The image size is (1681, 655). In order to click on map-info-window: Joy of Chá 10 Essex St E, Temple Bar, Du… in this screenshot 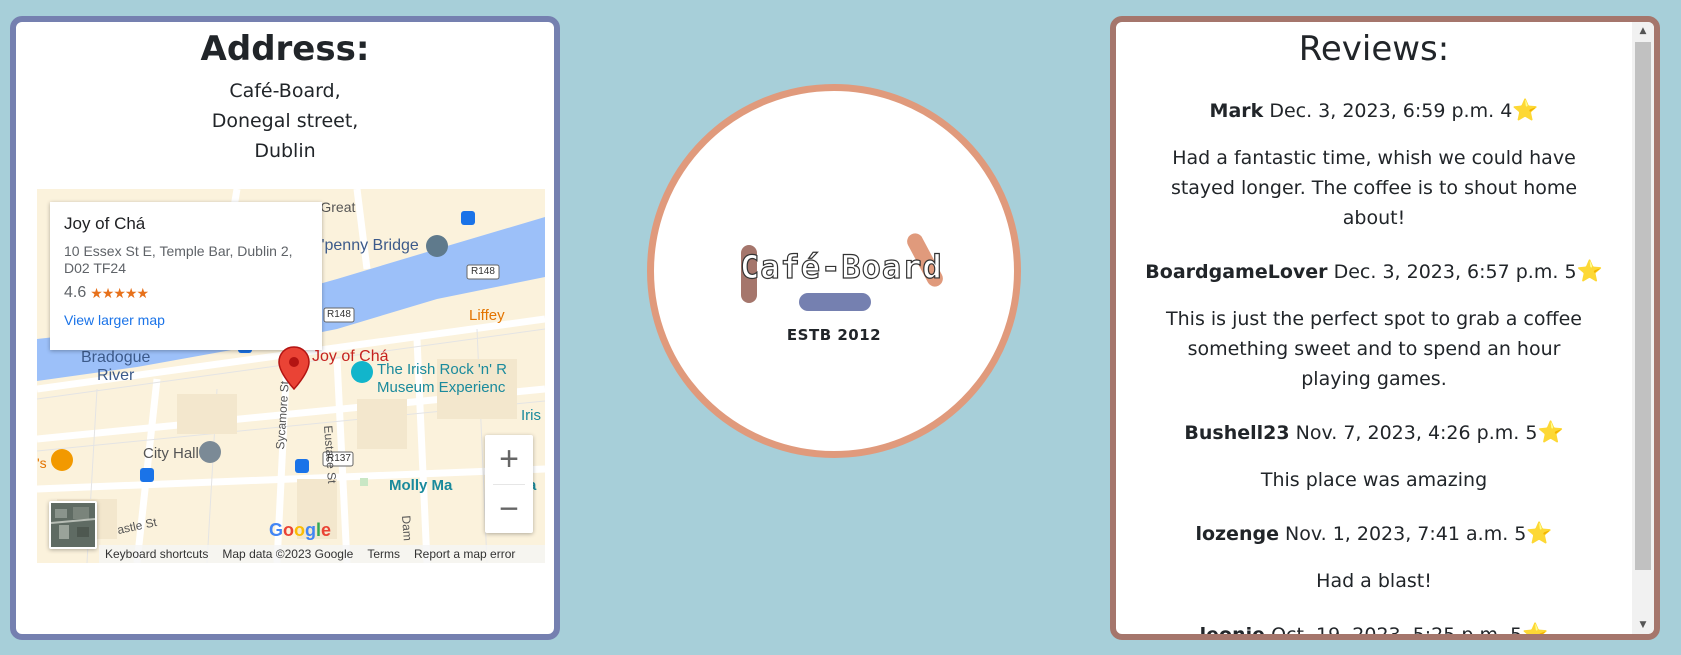, I will do `click(186, 276)`.